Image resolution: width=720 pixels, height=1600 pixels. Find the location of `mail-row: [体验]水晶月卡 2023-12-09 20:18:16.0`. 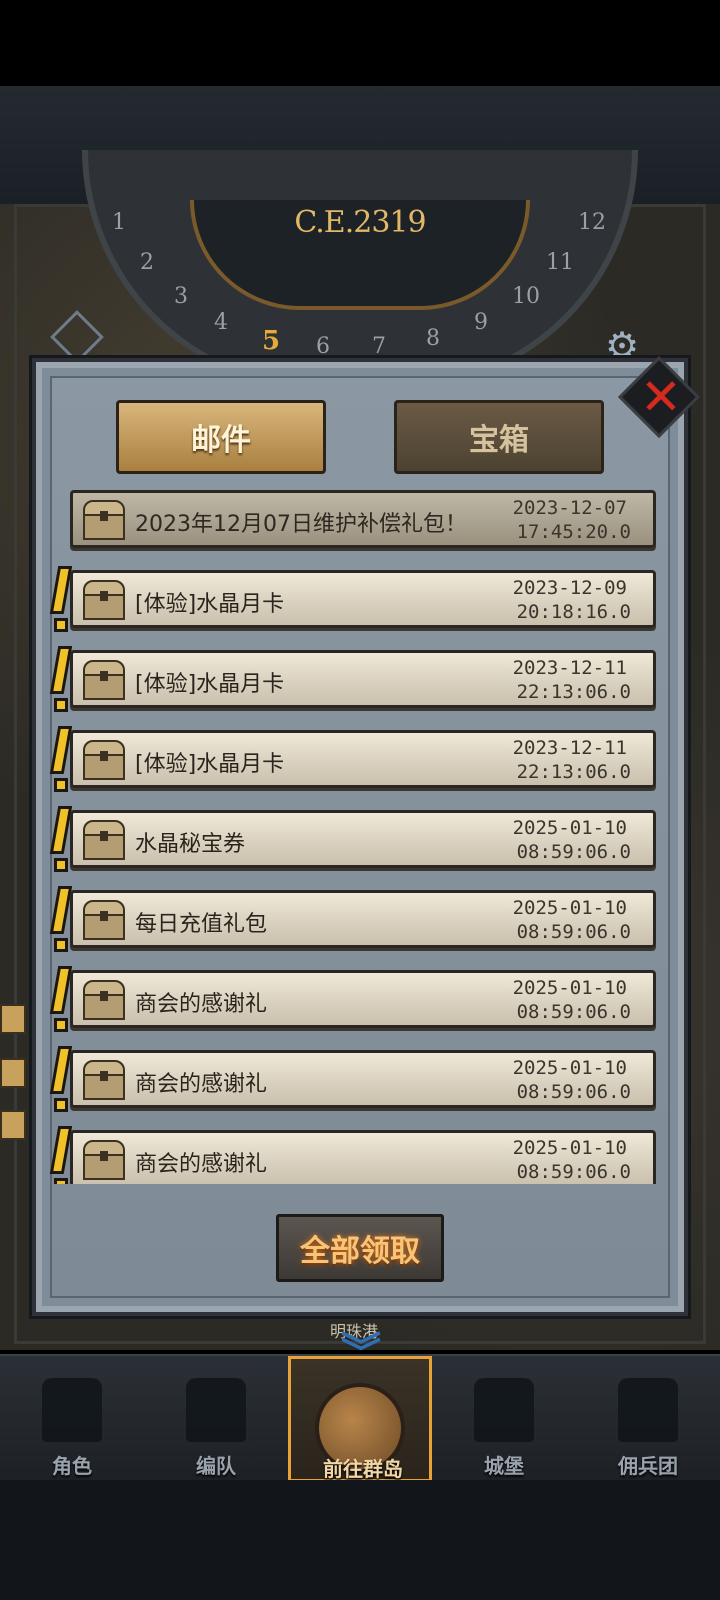

mail-row: [体验]水晶月卡 2023-12-09 20:18:16.0 is located at coordinates (363, 599).